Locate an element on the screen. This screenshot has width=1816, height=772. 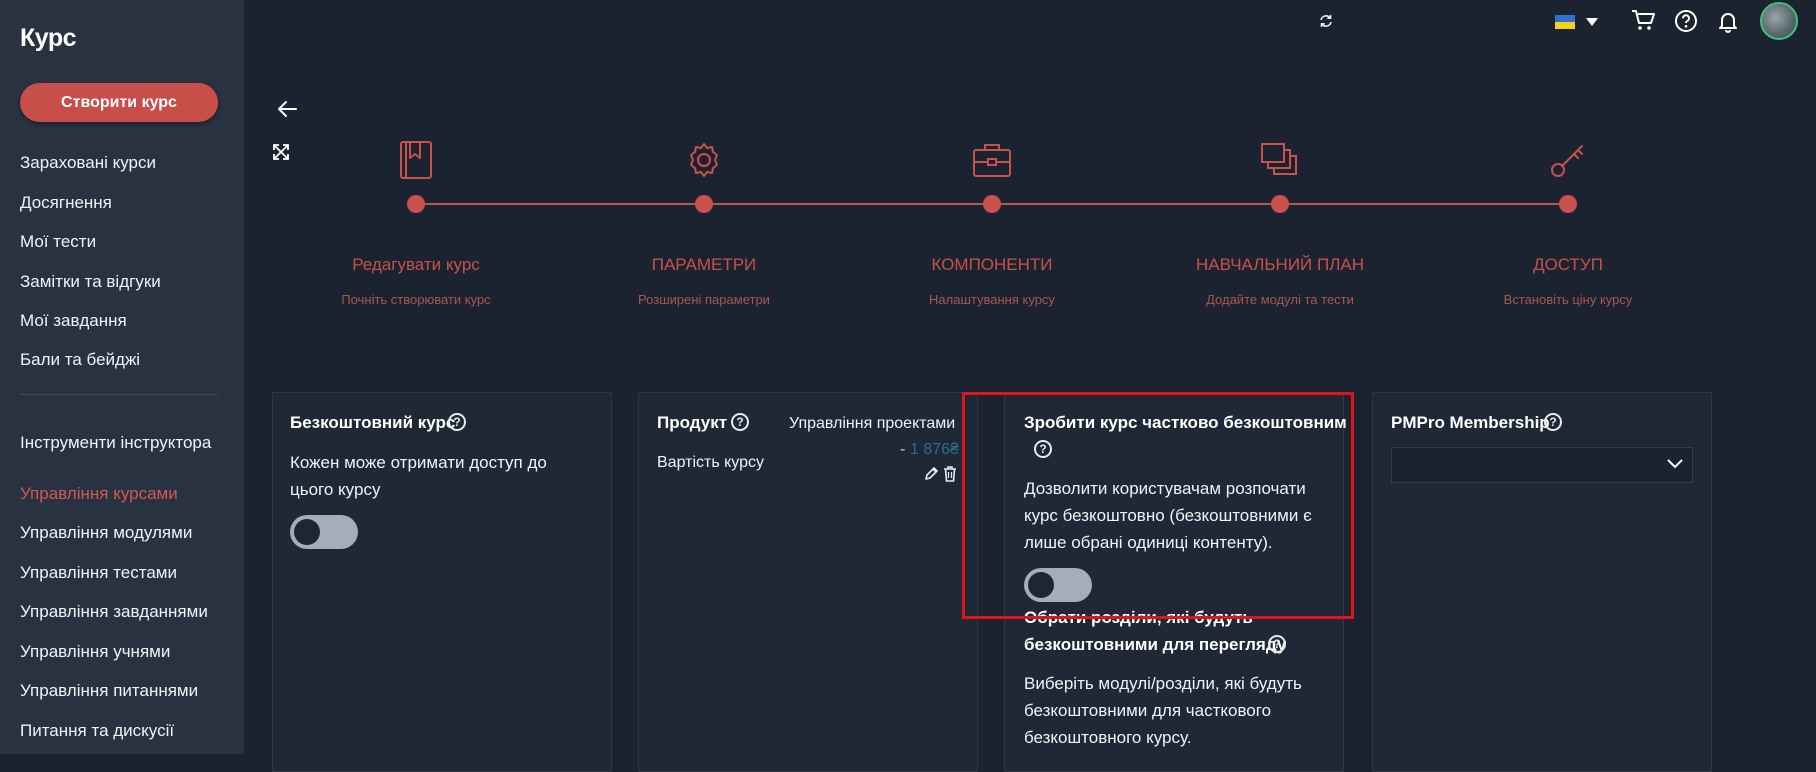
course-cost-label: Вартість курсу is located at coordinates (711, 462).